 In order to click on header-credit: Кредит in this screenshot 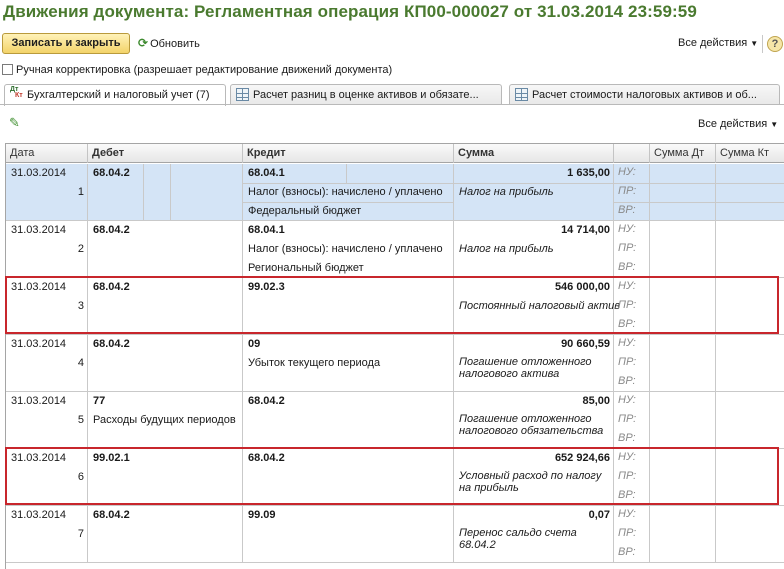, I will do `click(348, 153)`.